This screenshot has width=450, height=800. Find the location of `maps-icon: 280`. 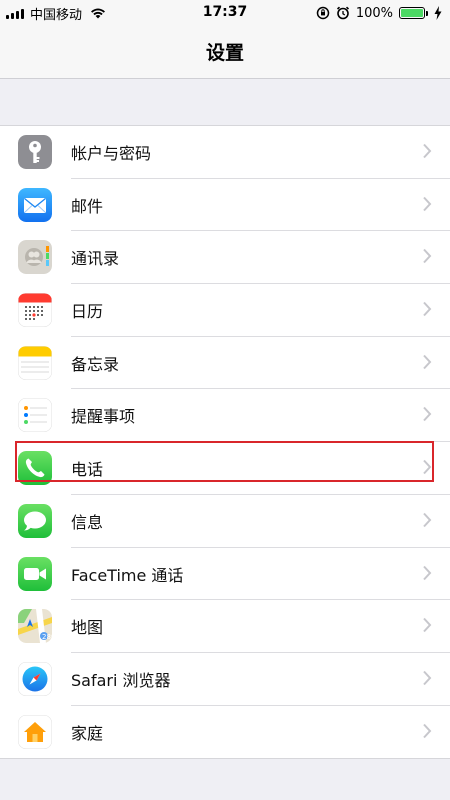

maps-icon: 280 is located at coordinates (35, 626).